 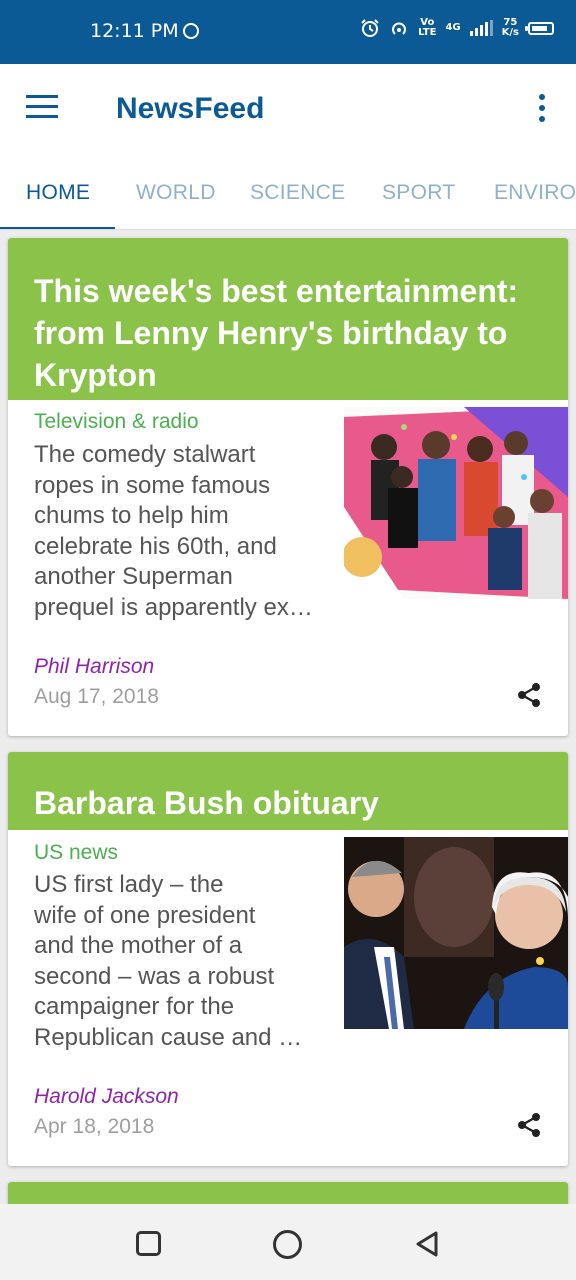 I want to click on lte-indicator: Vo LTE, so click(x=427, y=28).